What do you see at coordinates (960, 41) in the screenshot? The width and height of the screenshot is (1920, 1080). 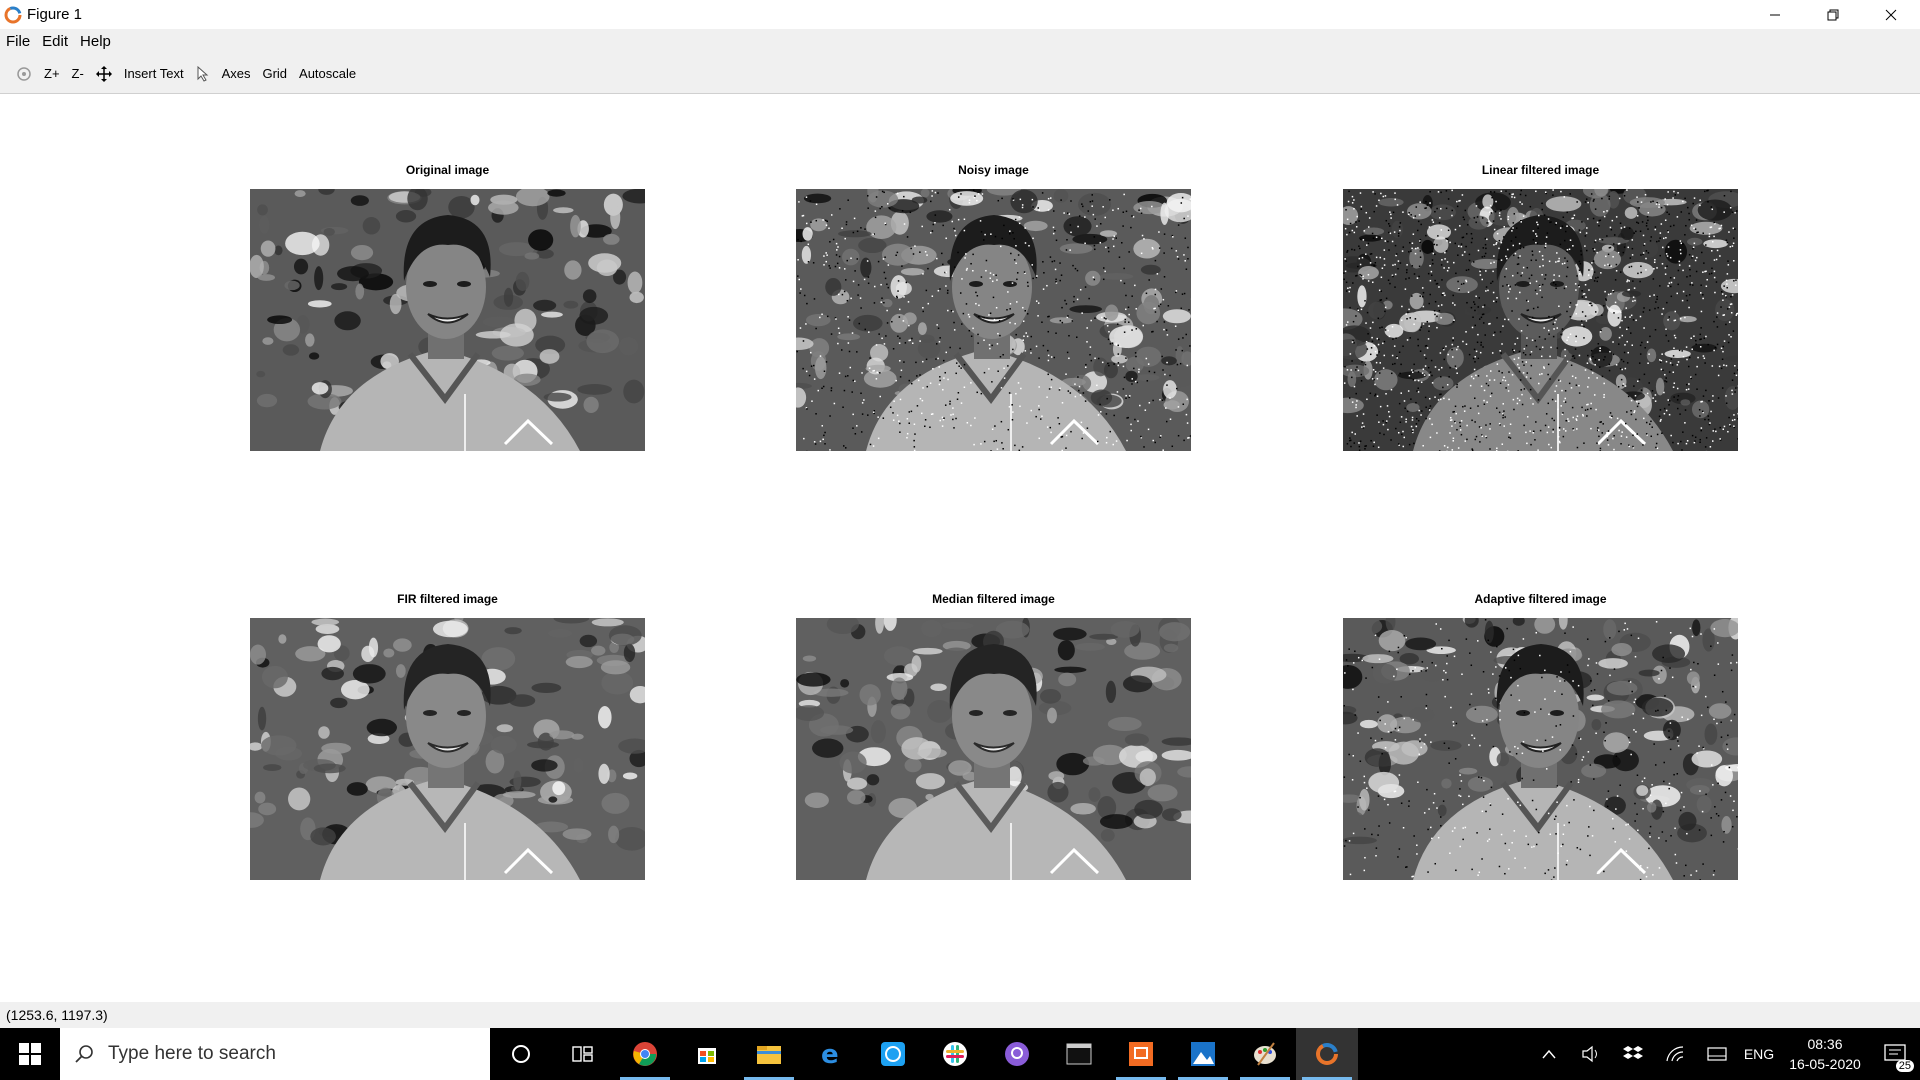 I see `menu-bar: File Edit Help` at bounding box center [960, 41].